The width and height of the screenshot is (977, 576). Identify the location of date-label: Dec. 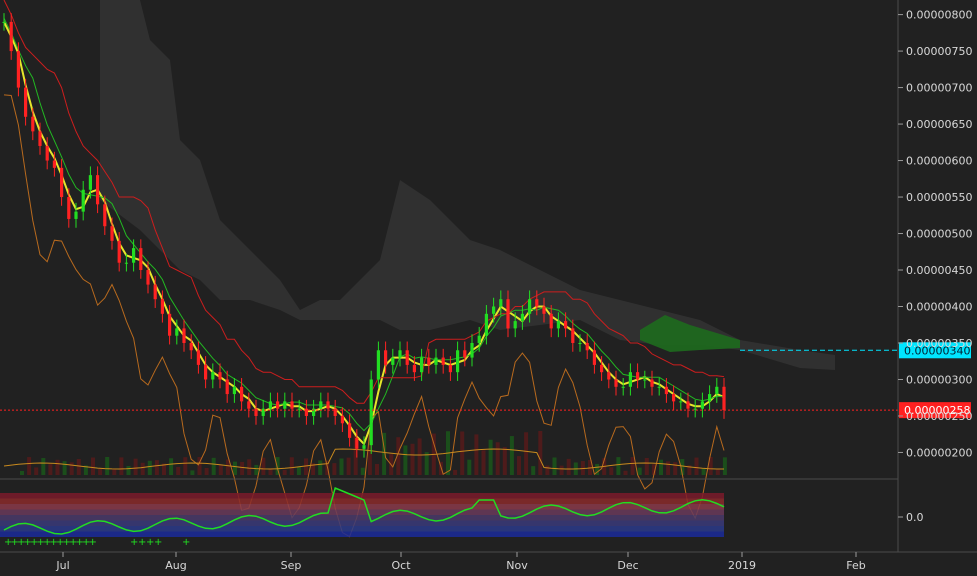
(627, 565).